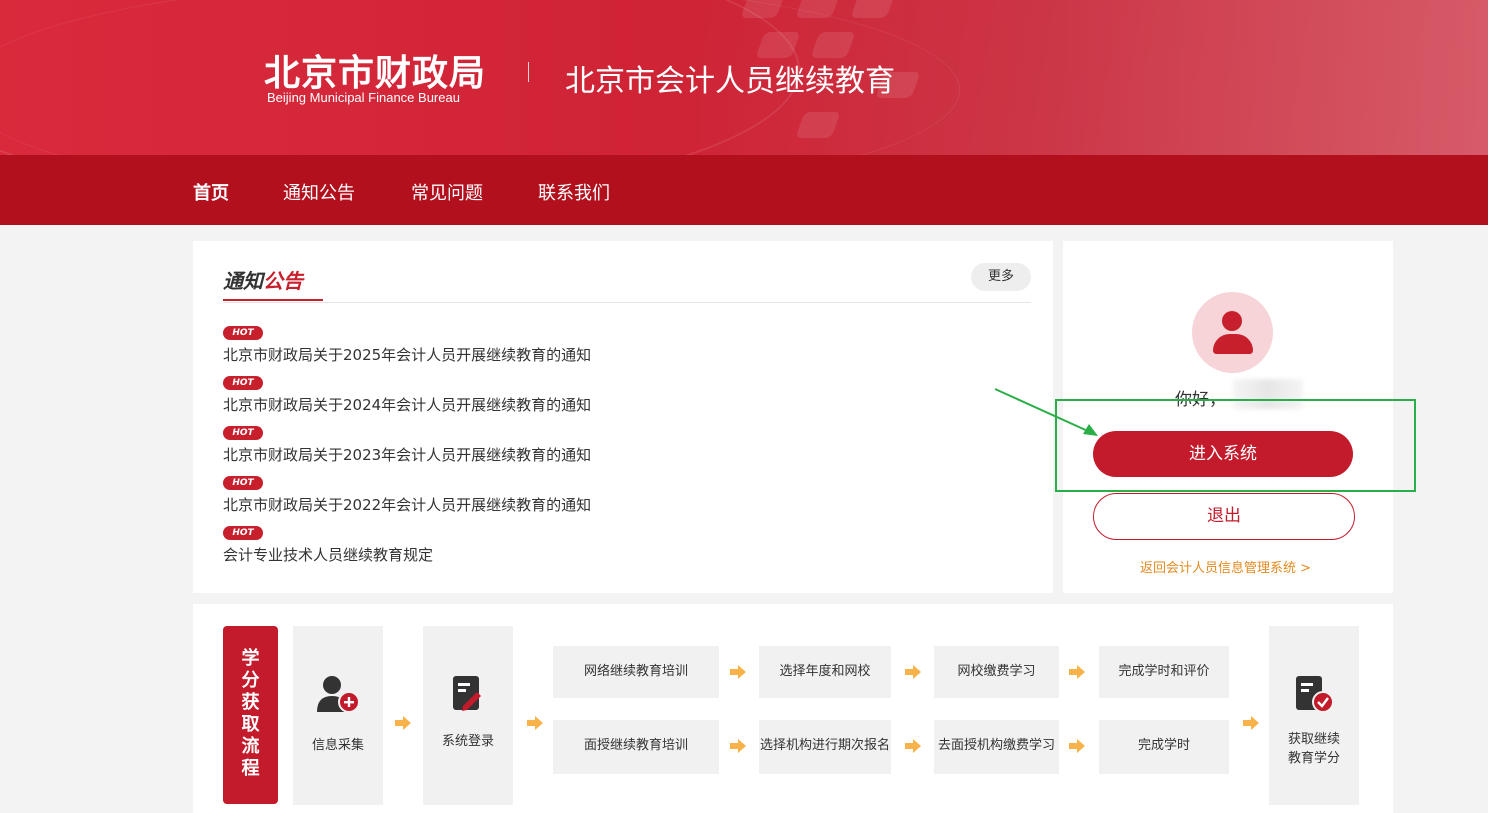 This screenshot has width=1488, height=813. I want to click on nav-item-home: 首页, so click(211, 192).